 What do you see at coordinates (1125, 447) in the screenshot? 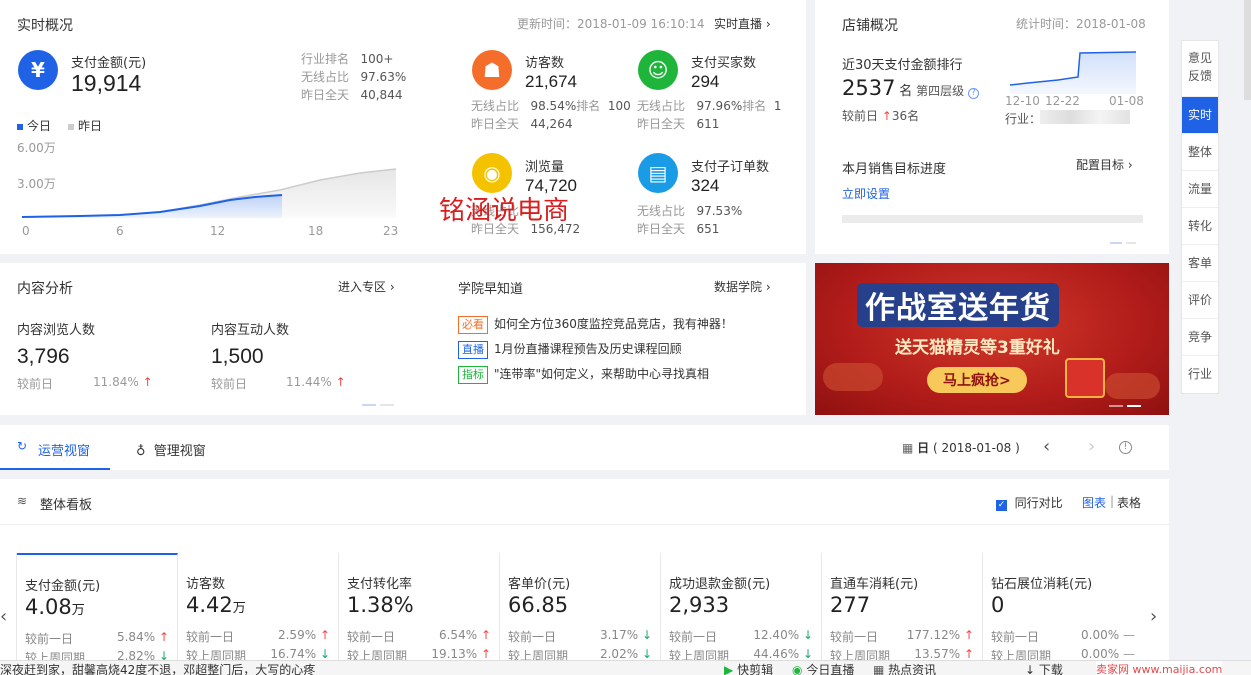
I see `info-icon: !` at bounding box center [1125, 447].